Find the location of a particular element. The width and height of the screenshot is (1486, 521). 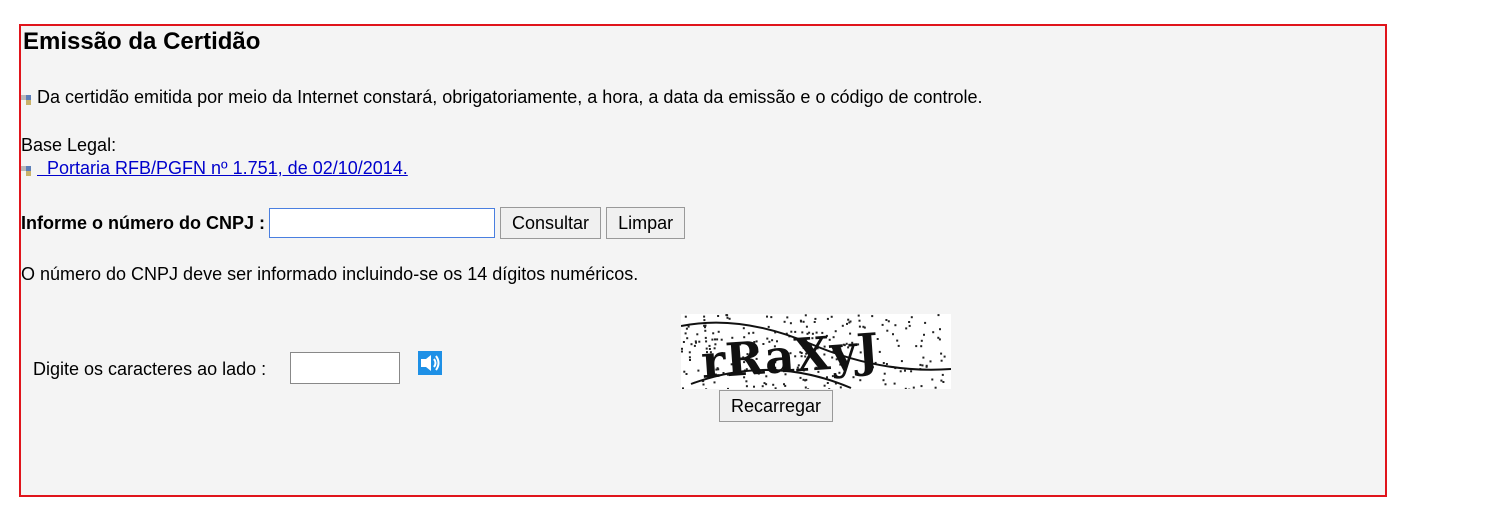

base-legal-label: Base Legal: is located at coordinates (69, 145).